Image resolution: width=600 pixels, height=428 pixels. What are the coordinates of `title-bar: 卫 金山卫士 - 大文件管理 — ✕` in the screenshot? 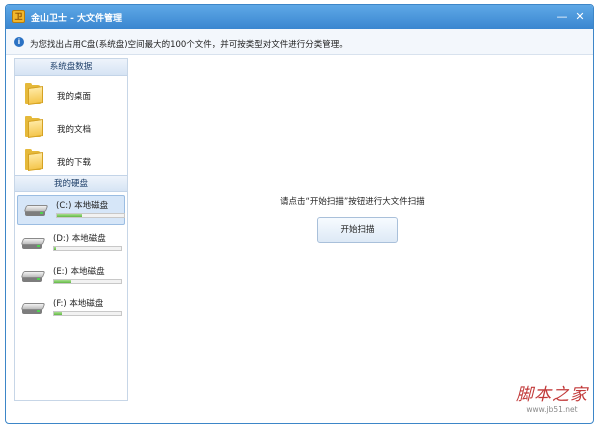 It's located at (299, 17).